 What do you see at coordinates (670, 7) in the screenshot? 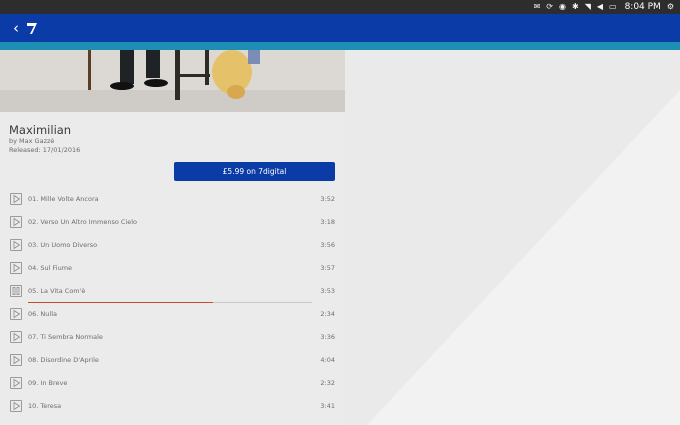
I see `power-icon: ⚙` at bounding box center [670, 7].